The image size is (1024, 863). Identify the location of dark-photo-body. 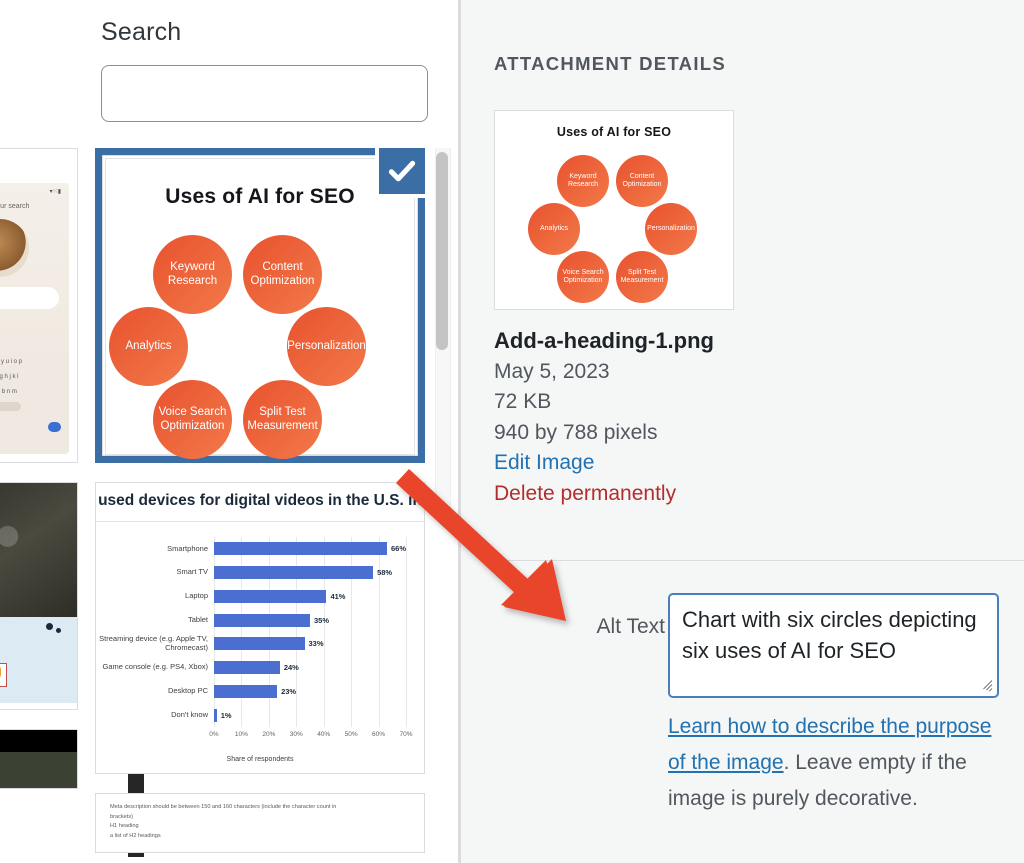
(38, 770).